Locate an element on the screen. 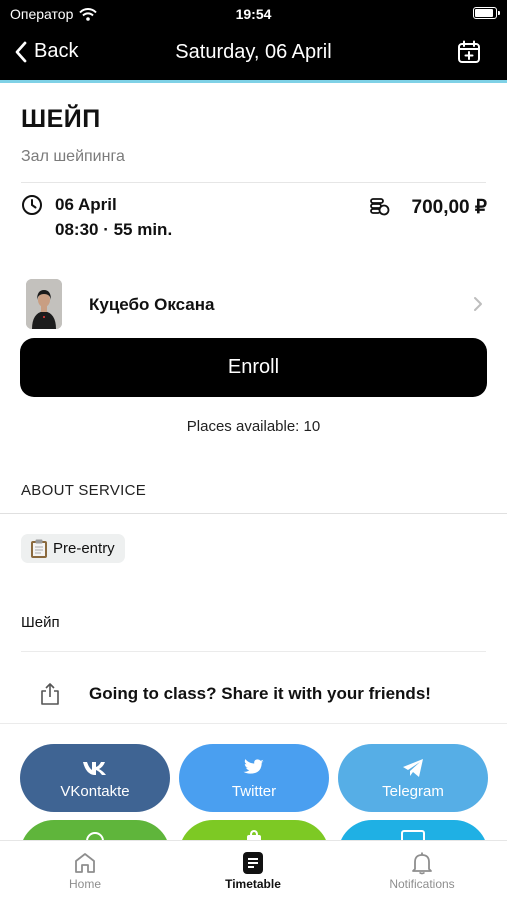 The image size is (507, 901). status-bar: Оператор 19:54 is located at coordinates (253, 14).